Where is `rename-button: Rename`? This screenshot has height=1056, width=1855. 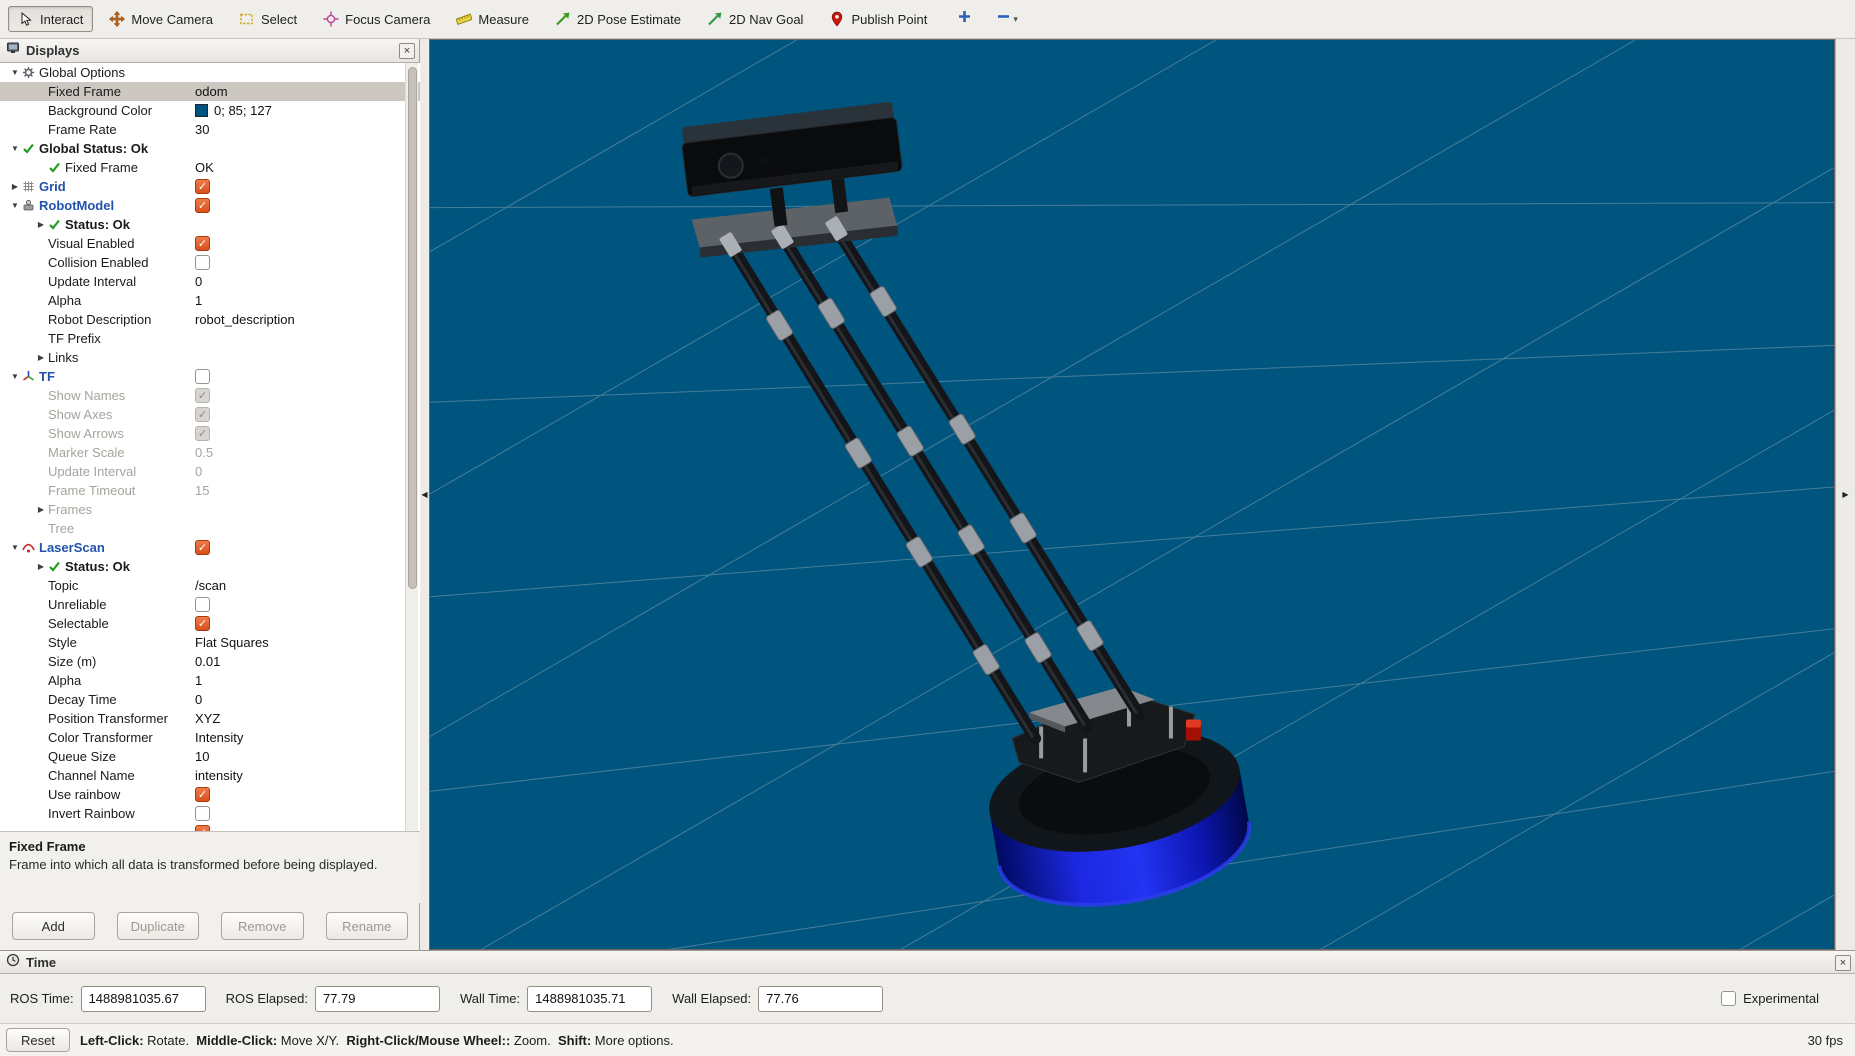
rename-button: Rename is located at coordinates (366, 926).